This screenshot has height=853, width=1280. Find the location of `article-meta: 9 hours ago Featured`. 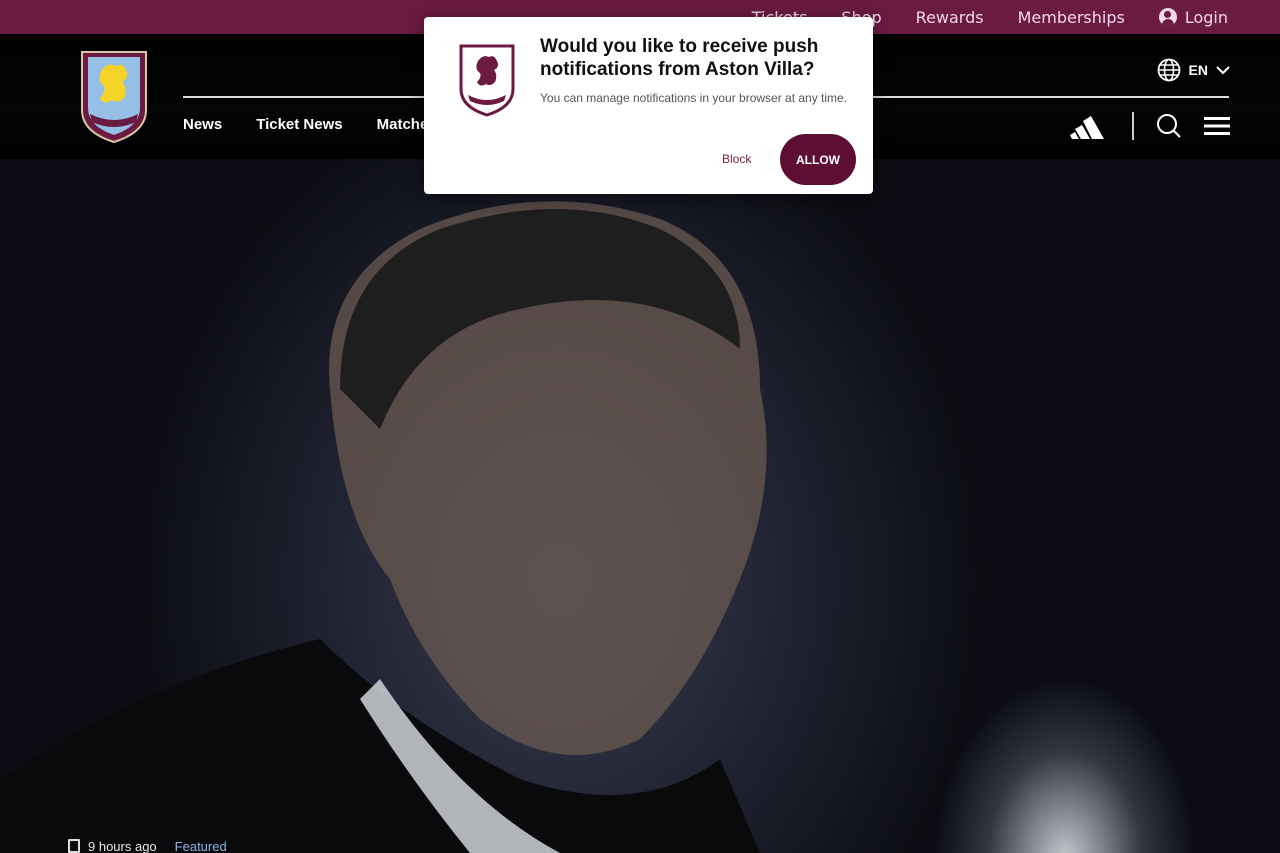

article-meta: 9 hours ago Featured is located at coordinates (147, 846).